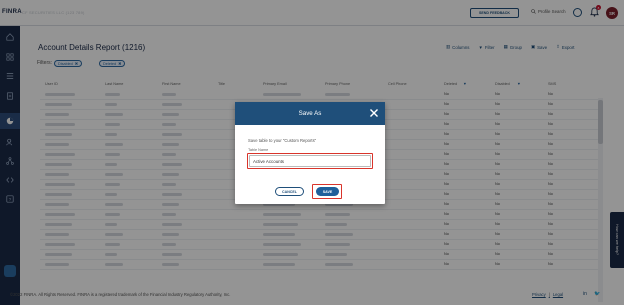 This screenshot has width=624, height=305. What do you see at coordinates (327, 191) in the screenshot?
I see `save-button: SAVE` at bounding box center [327, 191].